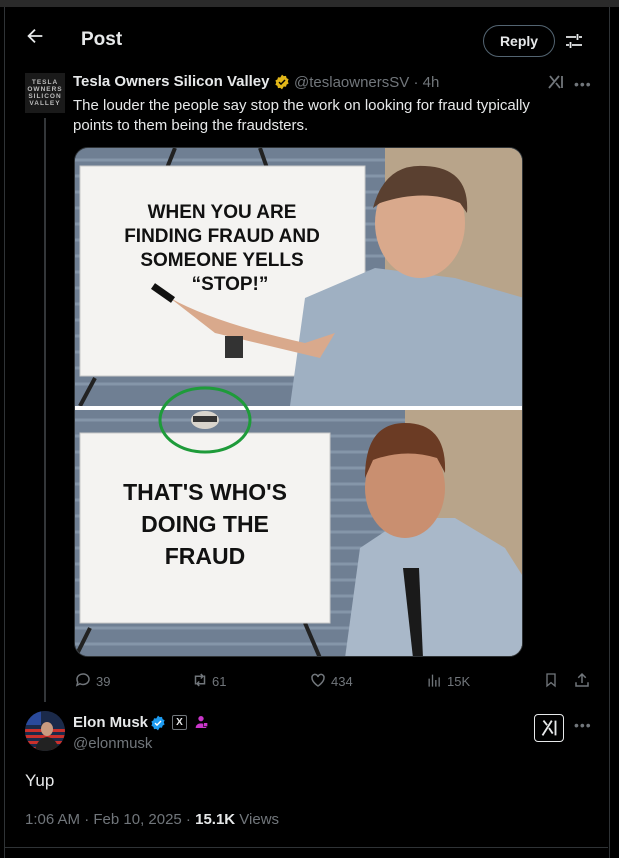  Describe the element at coordinates (102, 39) in the screenshot. I see `page-title: Post` at that location.